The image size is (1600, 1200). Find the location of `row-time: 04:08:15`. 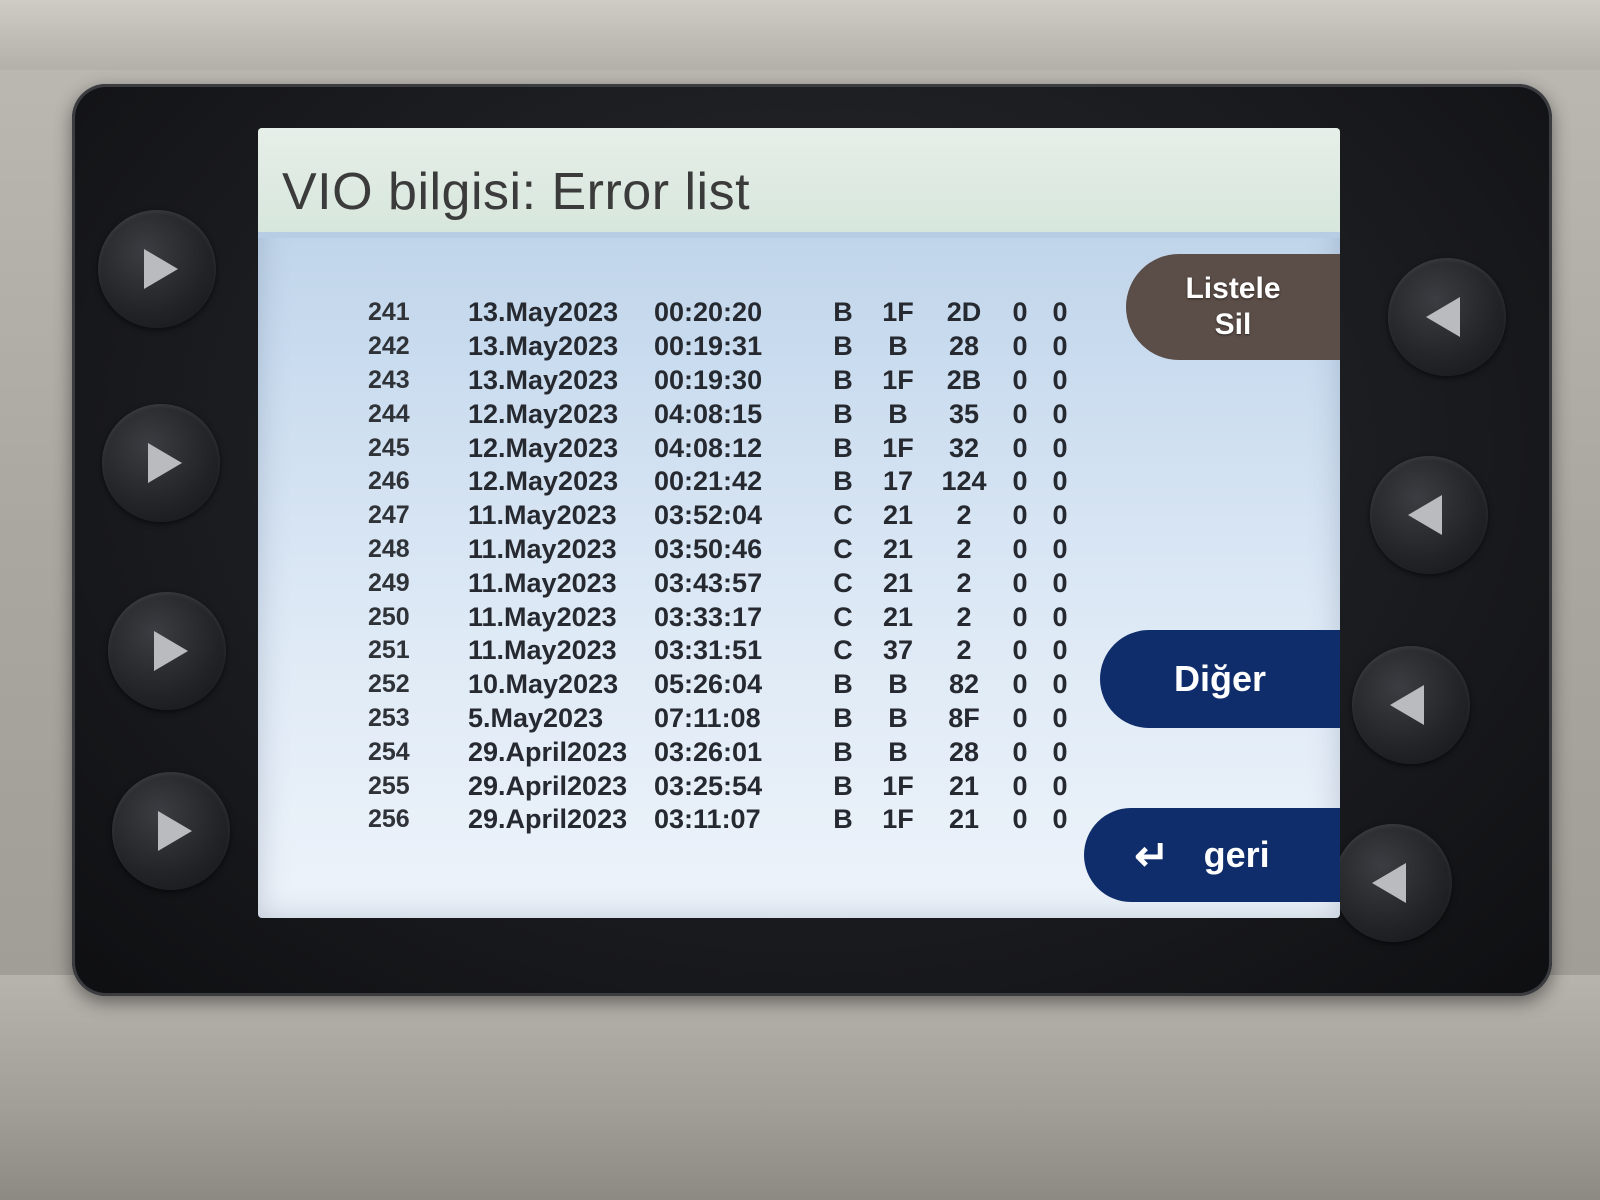

row-time: 04:08:15 is located at coordinates (708, 413).